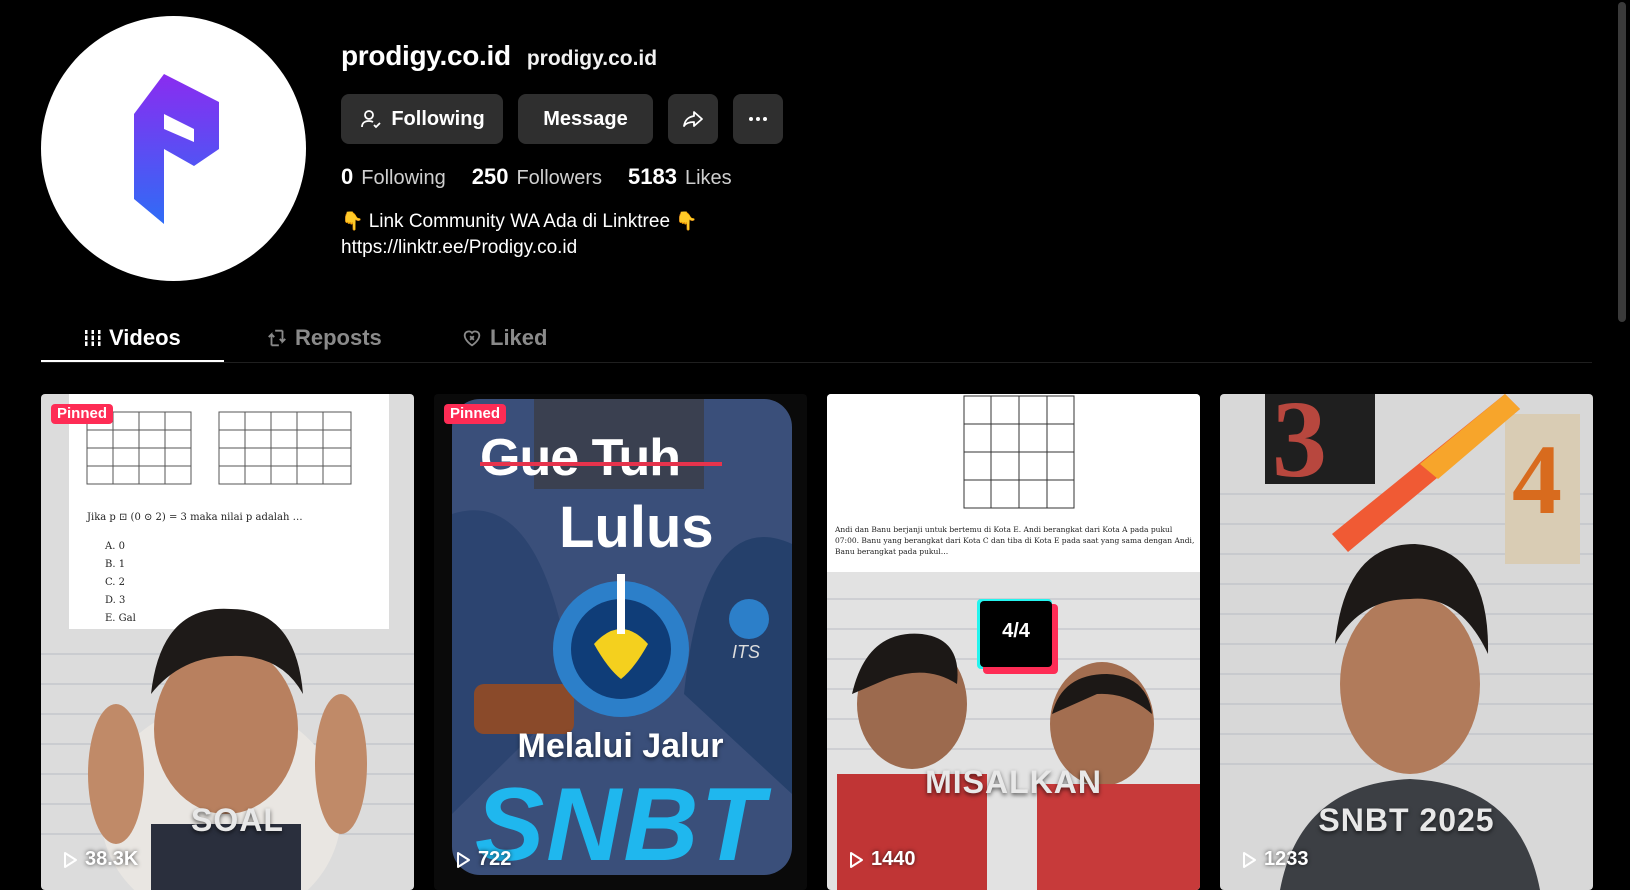  Describe the element at coordinates (636, 527) in the screenshot. I see `video-title-line-2: Lulus` at that location.